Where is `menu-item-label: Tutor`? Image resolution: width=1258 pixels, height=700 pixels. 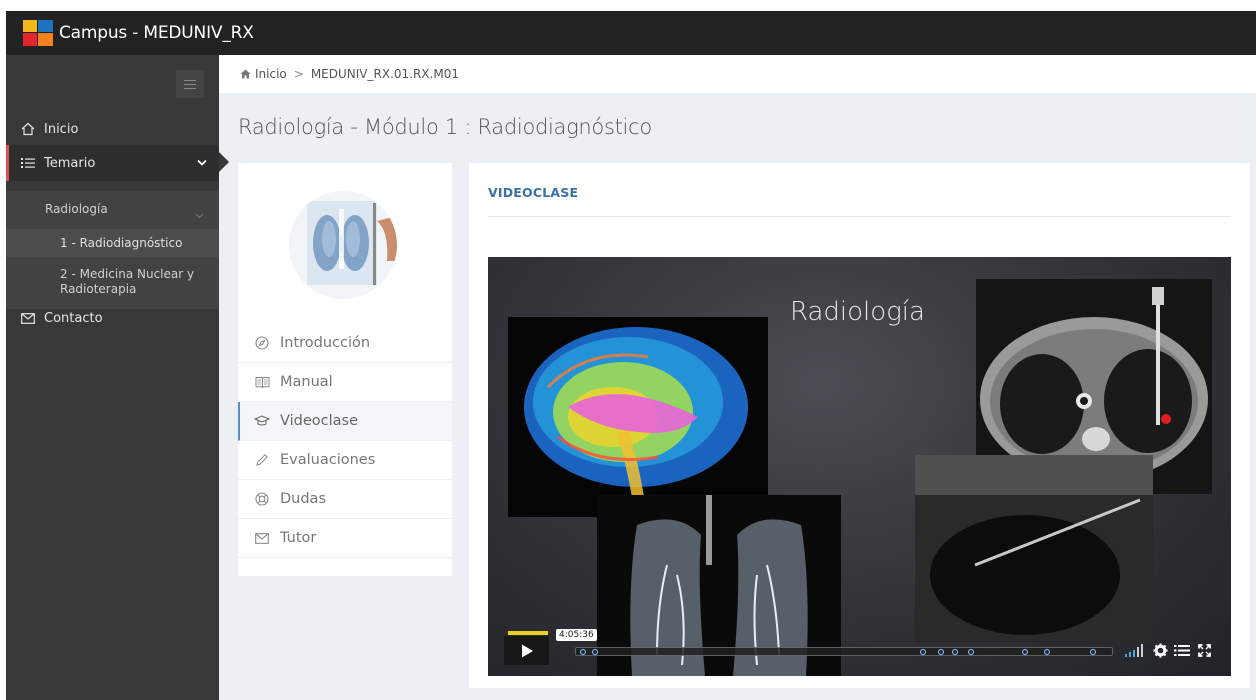 menu-item-label: Tutor is located at coordinates (298, 538).